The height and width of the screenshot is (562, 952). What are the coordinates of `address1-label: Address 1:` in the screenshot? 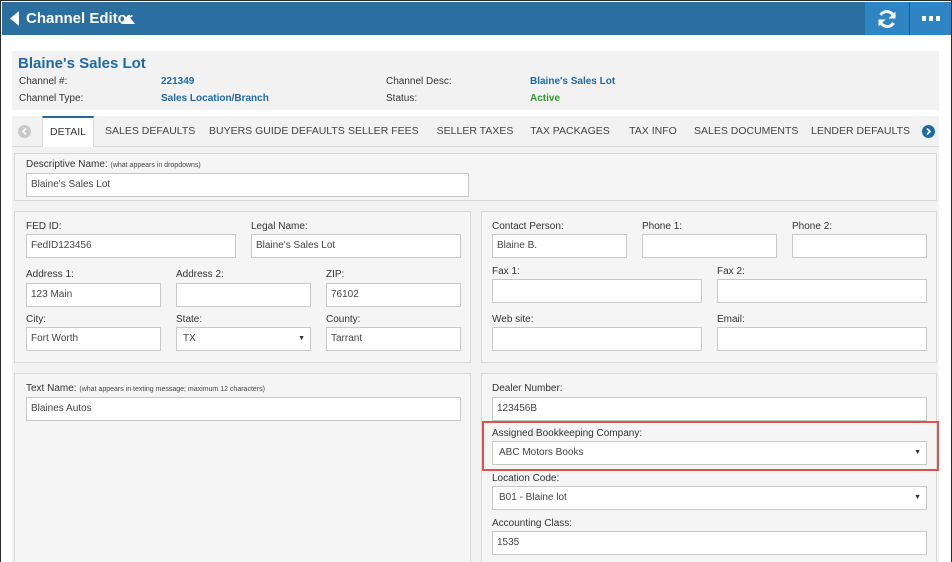 It's located at (50, 274).